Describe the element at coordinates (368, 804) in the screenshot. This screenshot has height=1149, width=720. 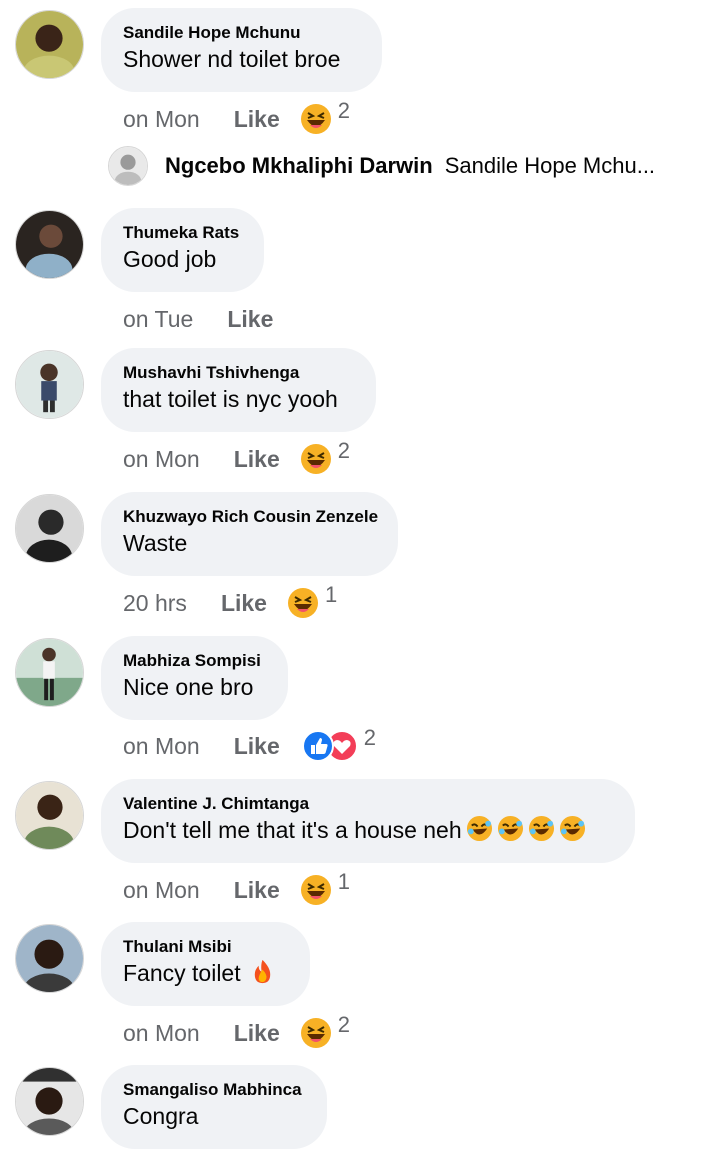
I see `comment-author: Valentine J. Chimtanga` at that location.